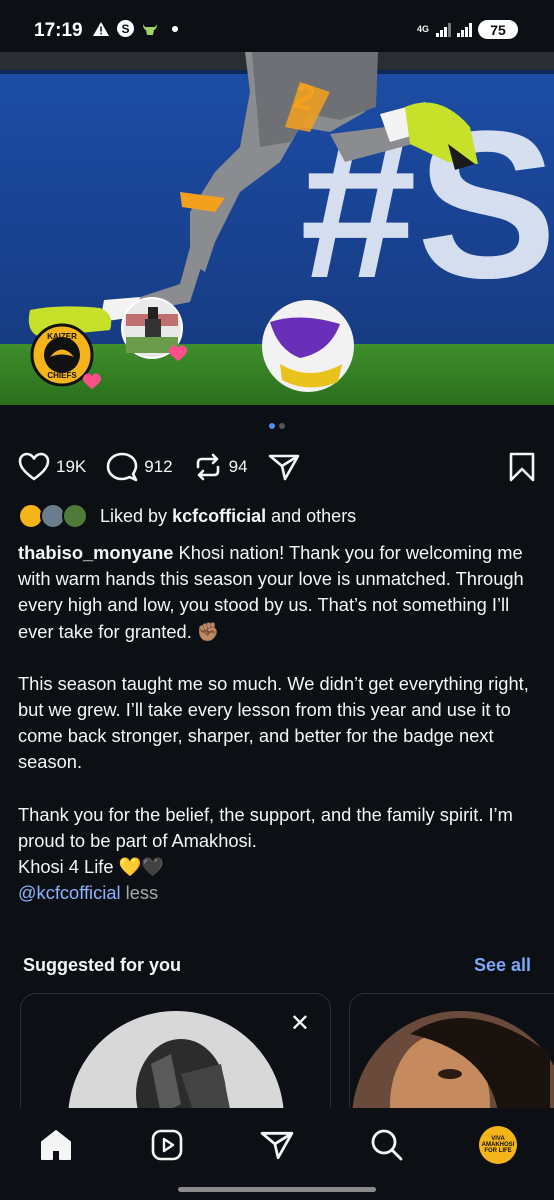  I want to click on mention-link: @kcfcofficial, so click(69, 892).